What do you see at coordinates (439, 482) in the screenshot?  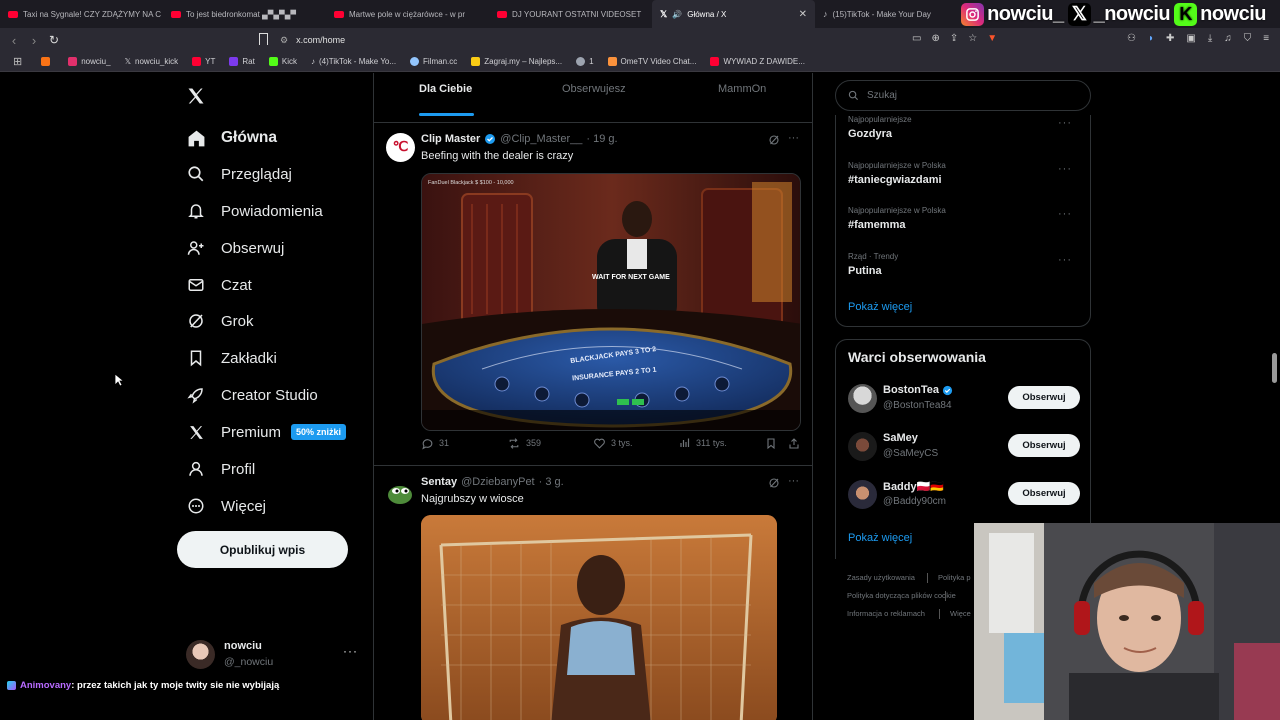 I see `tweet-author-name: Sentay` at bounding box center [439, 482].